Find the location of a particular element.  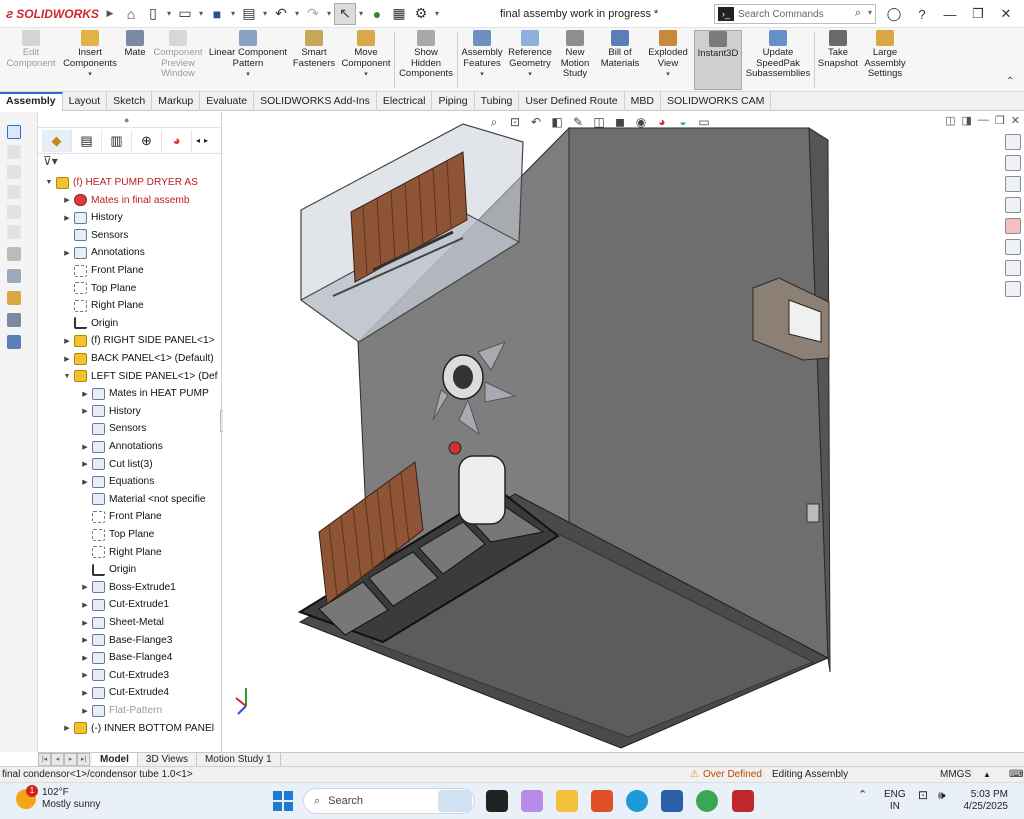

new-motion-study-button: New Motion Study is located at coordinates (575, 55).